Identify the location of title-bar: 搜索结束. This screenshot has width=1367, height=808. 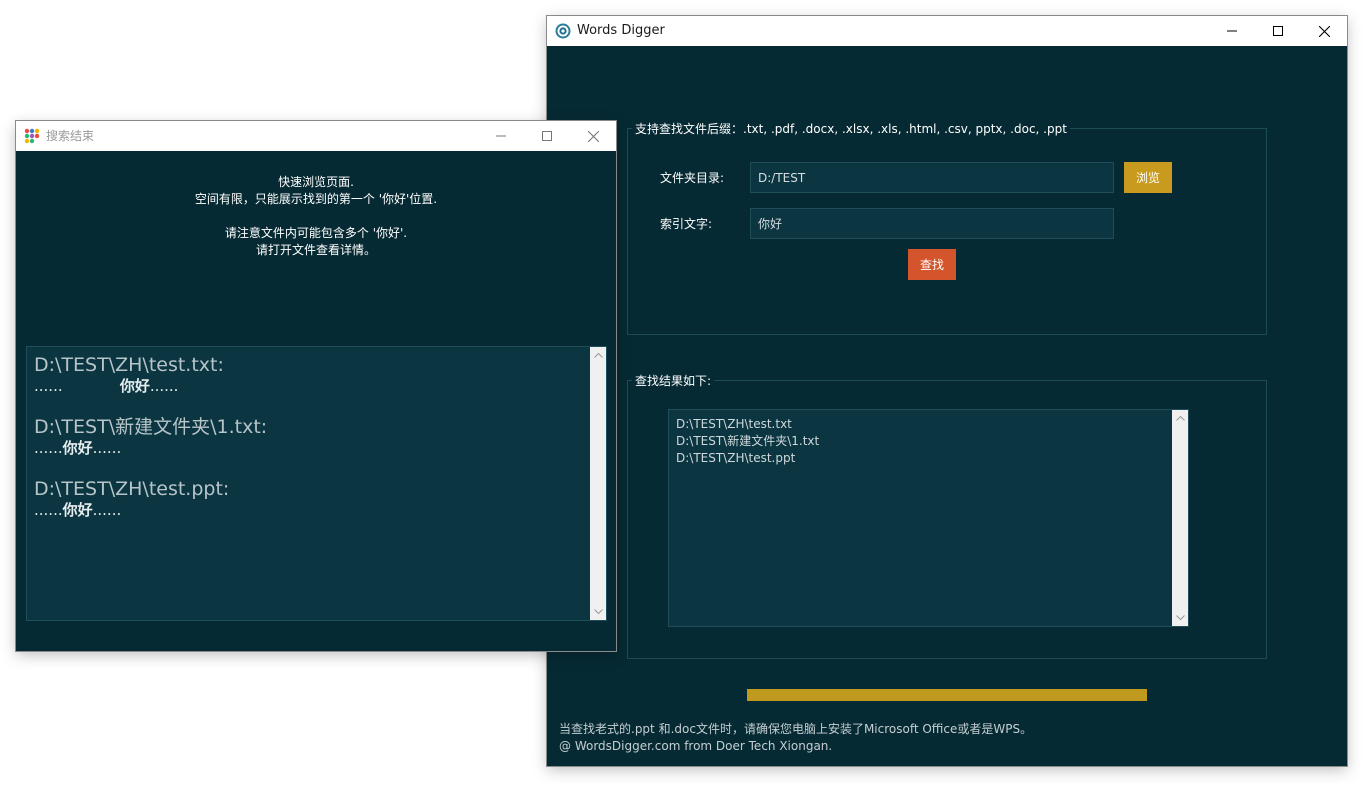
(316, 136).